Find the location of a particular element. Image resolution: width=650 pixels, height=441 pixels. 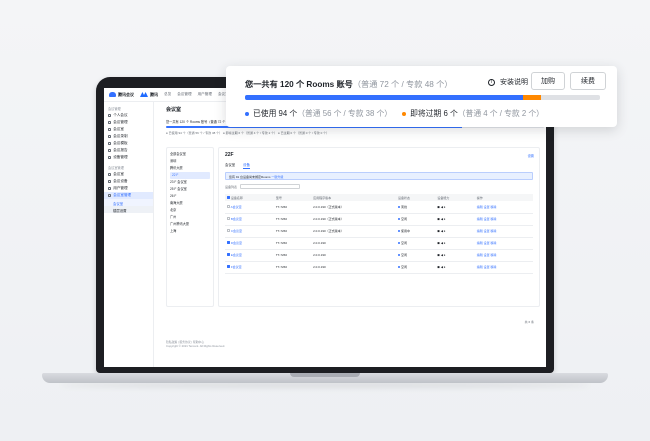

panel-settings-link: 设置 is located at coordinates (531, 155).